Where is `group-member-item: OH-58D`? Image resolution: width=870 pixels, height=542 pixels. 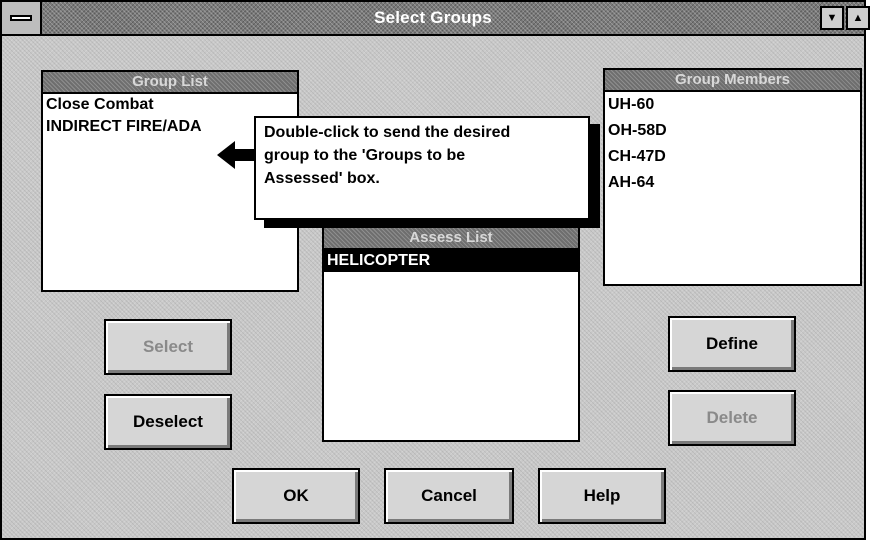 group-member-item: OH-58D is located at coordinates (732, 131).